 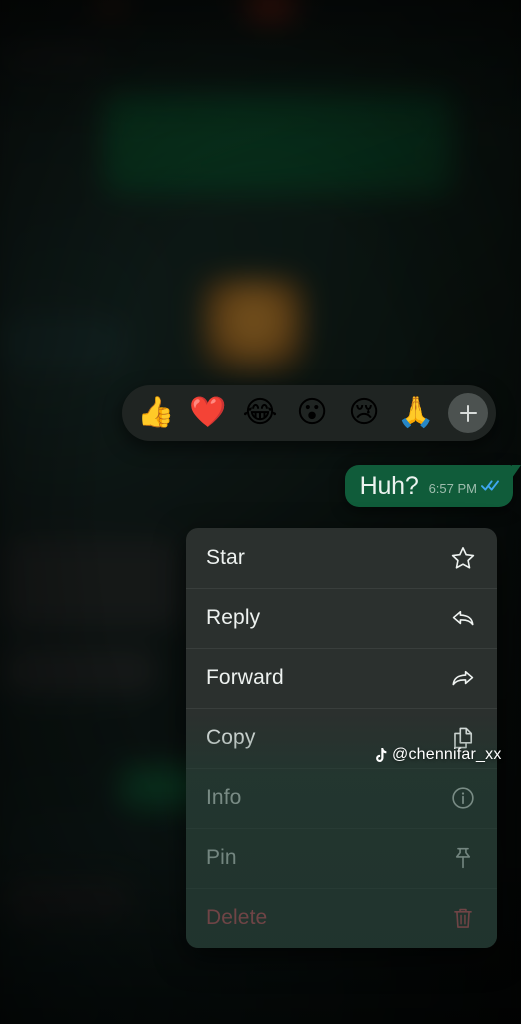 I want to click on outgoing-bubble-blurred, so click(x=278, y=143).